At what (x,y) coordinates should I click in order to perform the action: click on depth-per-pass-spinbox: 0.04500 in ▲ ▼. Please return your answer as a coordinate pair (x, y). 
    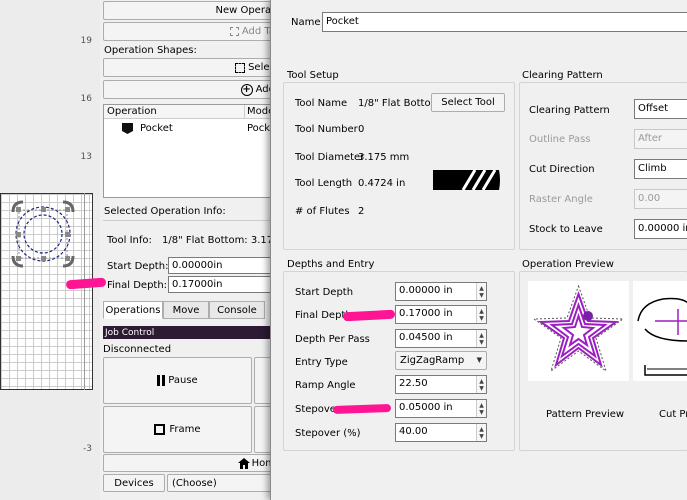
    Looking at the image, I should click on (441, 338).